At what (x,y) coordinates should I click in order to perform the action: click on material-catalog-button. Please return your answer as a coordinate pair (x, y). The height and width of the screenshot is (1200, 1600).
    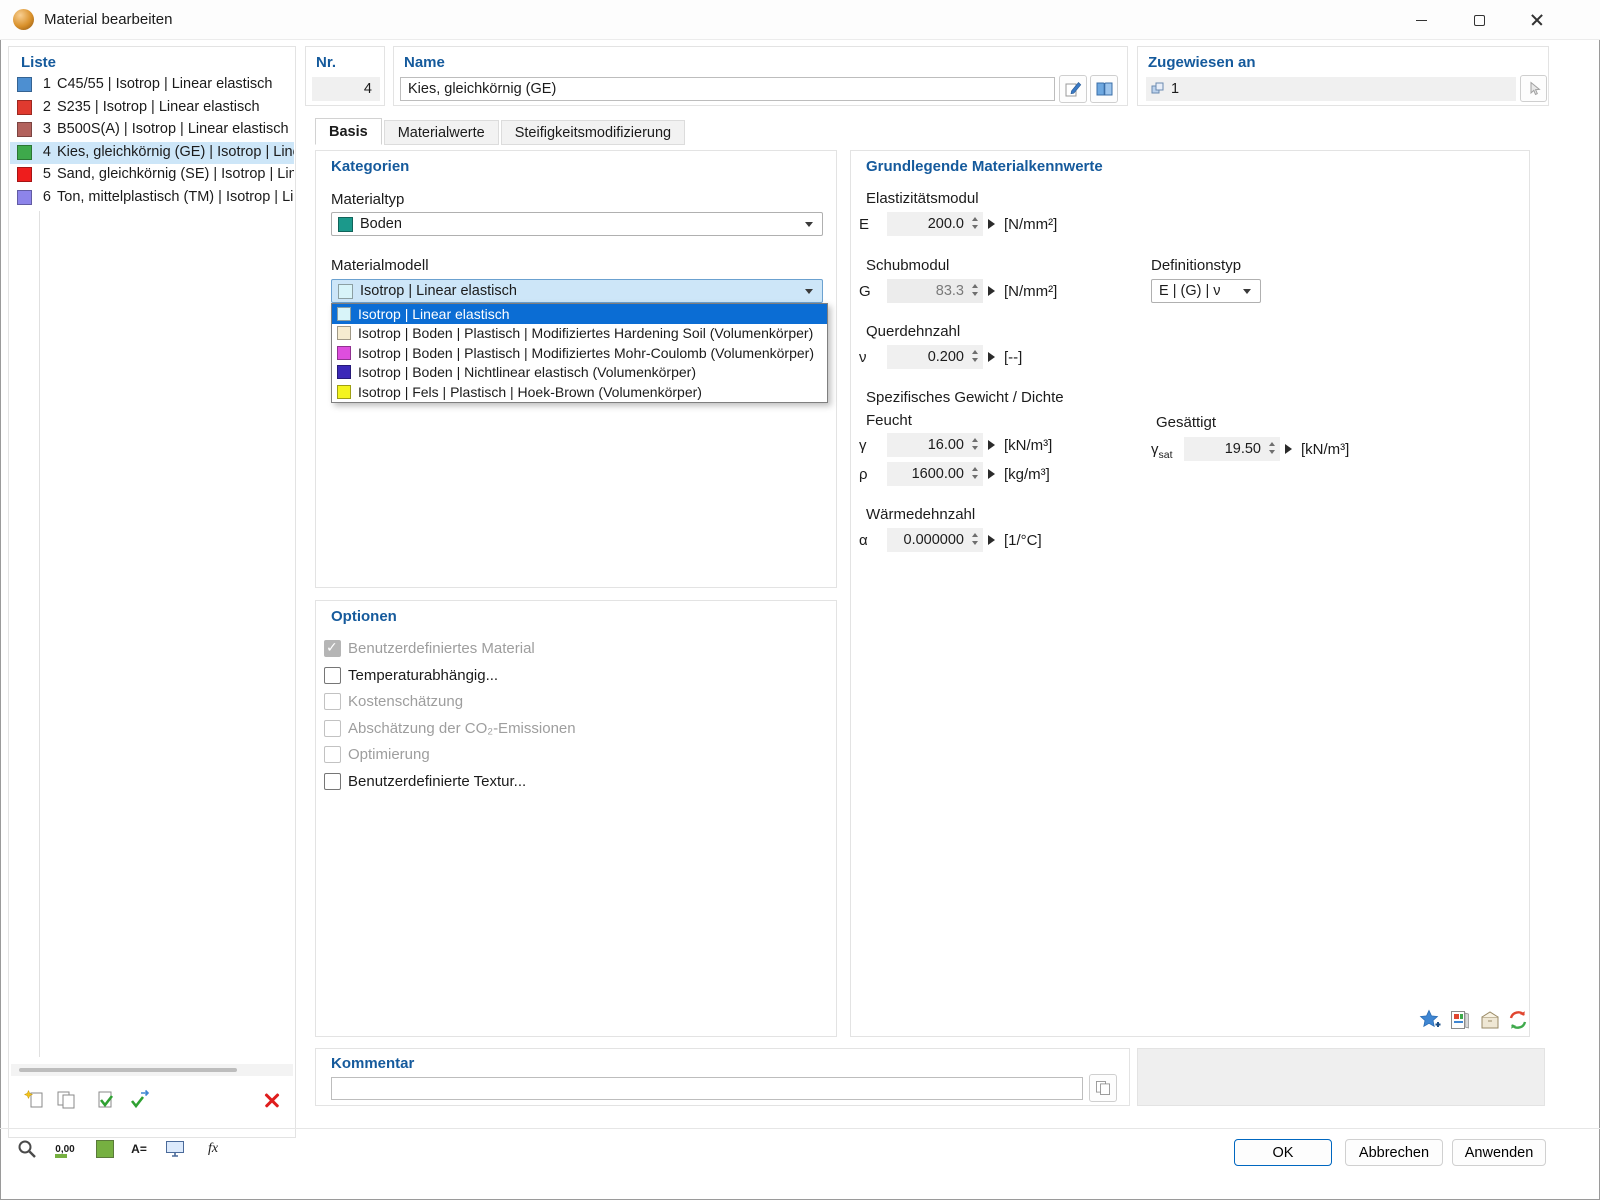
    Looking at the image, I should click on (1460, 1020).